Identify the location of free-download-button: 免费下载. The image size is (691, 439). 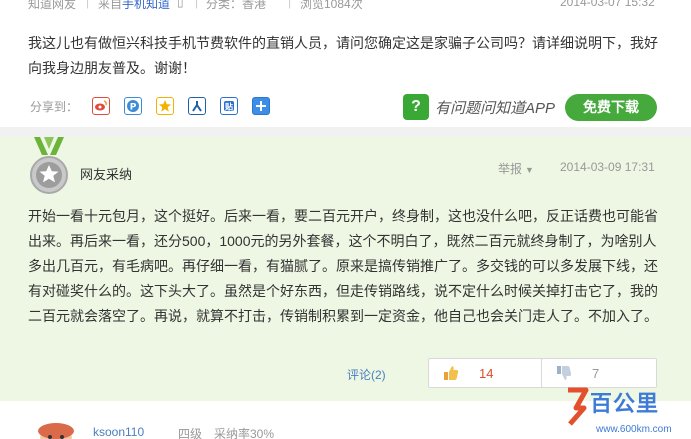
(611, 107).